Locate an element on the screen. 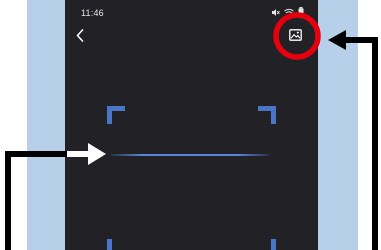 This screenshot has width=381, height=250. scan-frame-corner-bottom-left is located at coordinates (116, 244).